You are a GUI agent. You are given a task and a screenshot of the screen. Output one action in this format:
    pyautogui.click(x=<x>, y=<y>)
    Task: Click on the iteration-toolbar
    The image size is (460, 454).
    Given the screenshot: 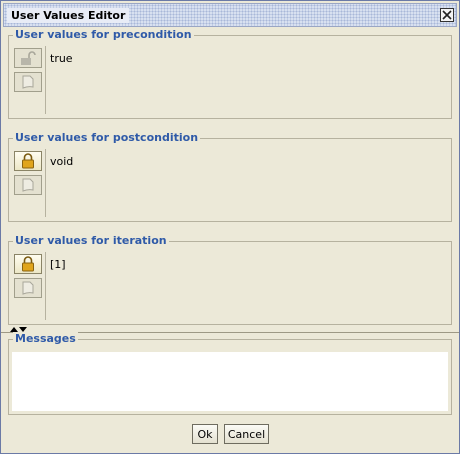 What is the action you would take?
    pyautogui.click(x=30, y=286)
    